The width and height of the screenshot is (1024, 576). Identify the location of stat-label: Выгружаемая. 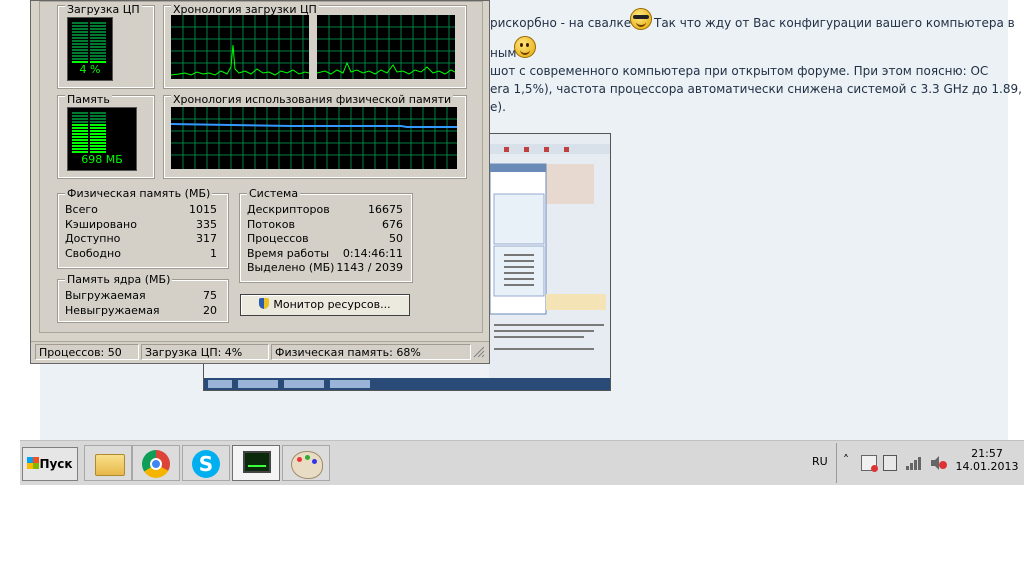
(105, 295).